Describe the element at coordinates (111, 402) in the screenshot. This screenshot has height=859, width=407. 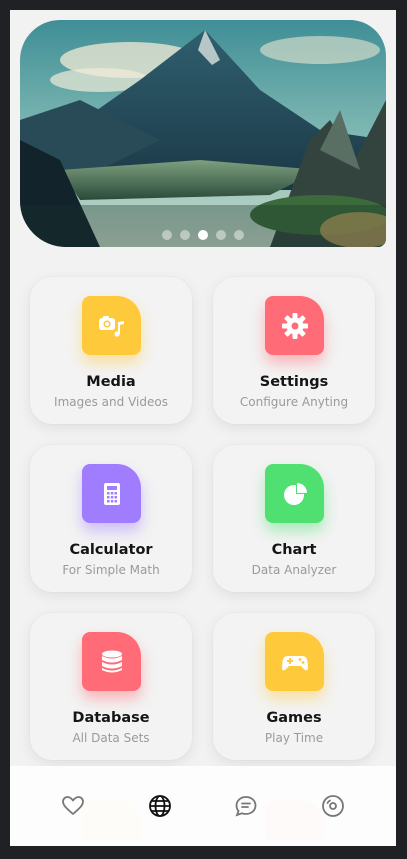
I see `card-subtitle: Images and Videos` at that location.